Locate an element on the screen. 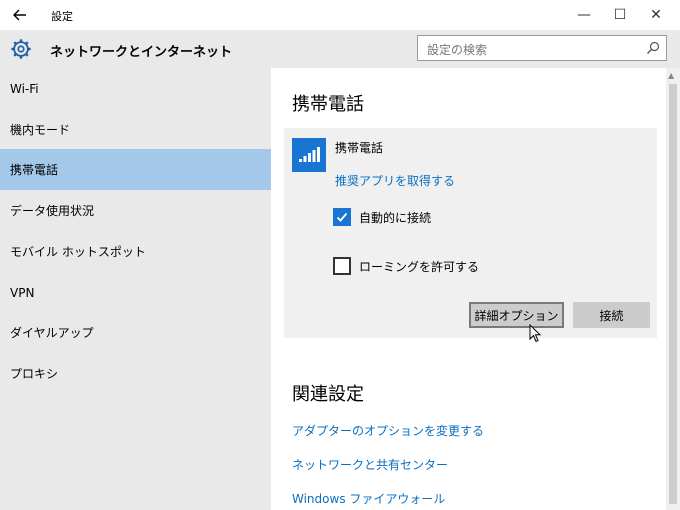  auto-connect-row: 自動的に接続 is located at coordinates (382, 217).